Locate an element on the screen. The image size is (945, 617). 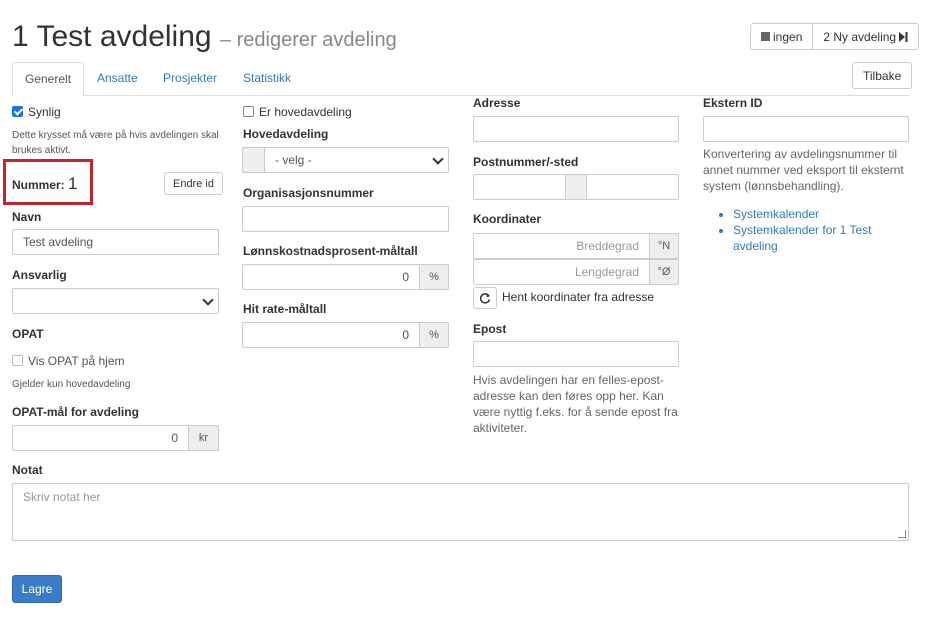
synlig-checkbox-row: Synlig is located at coordinates (36, 112).